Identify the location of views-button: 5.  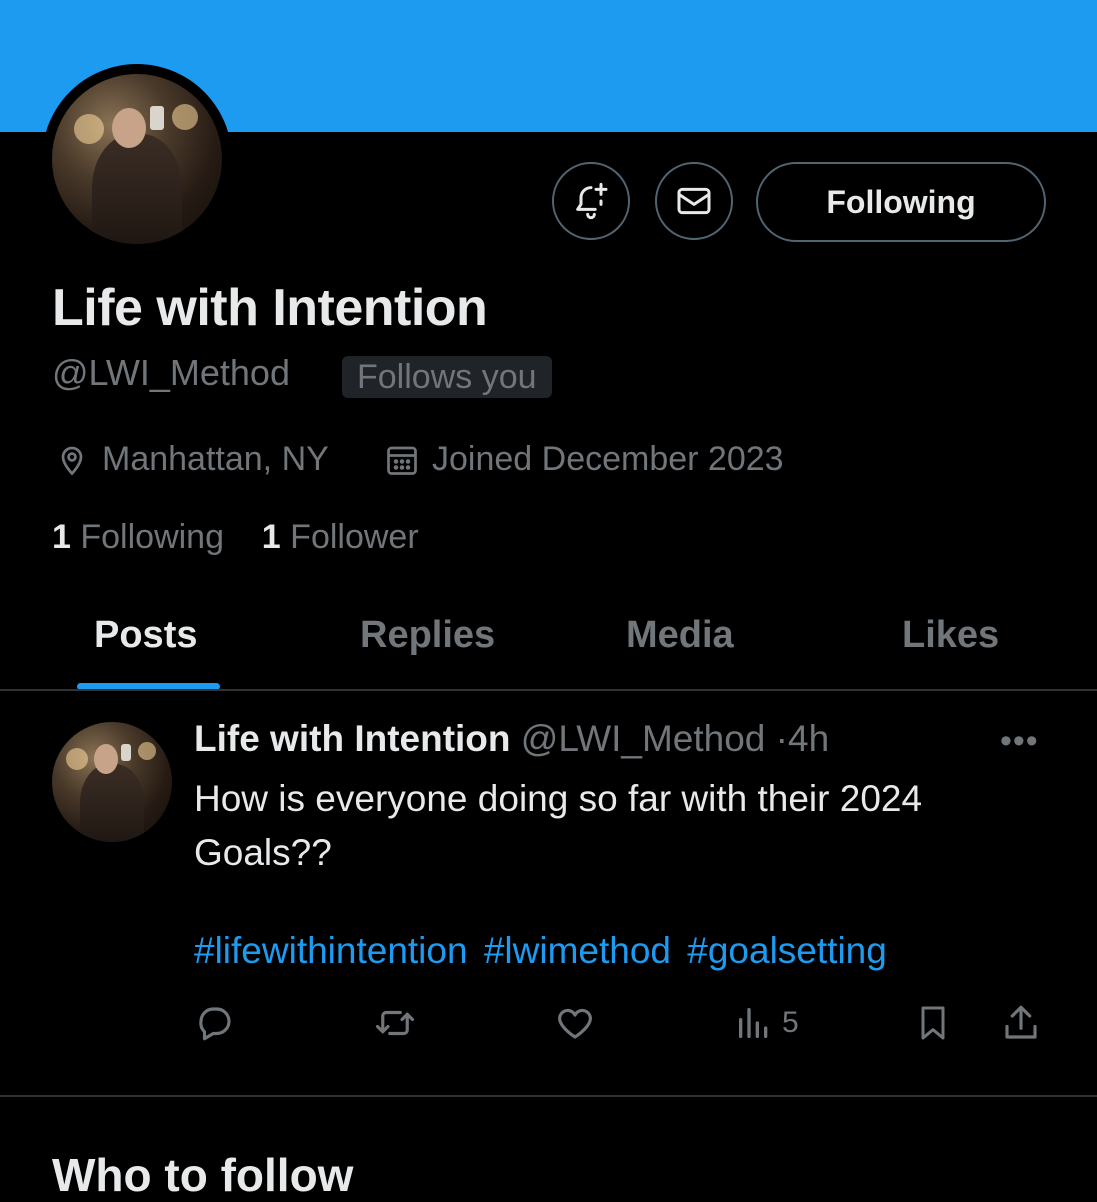
(766, 1023).